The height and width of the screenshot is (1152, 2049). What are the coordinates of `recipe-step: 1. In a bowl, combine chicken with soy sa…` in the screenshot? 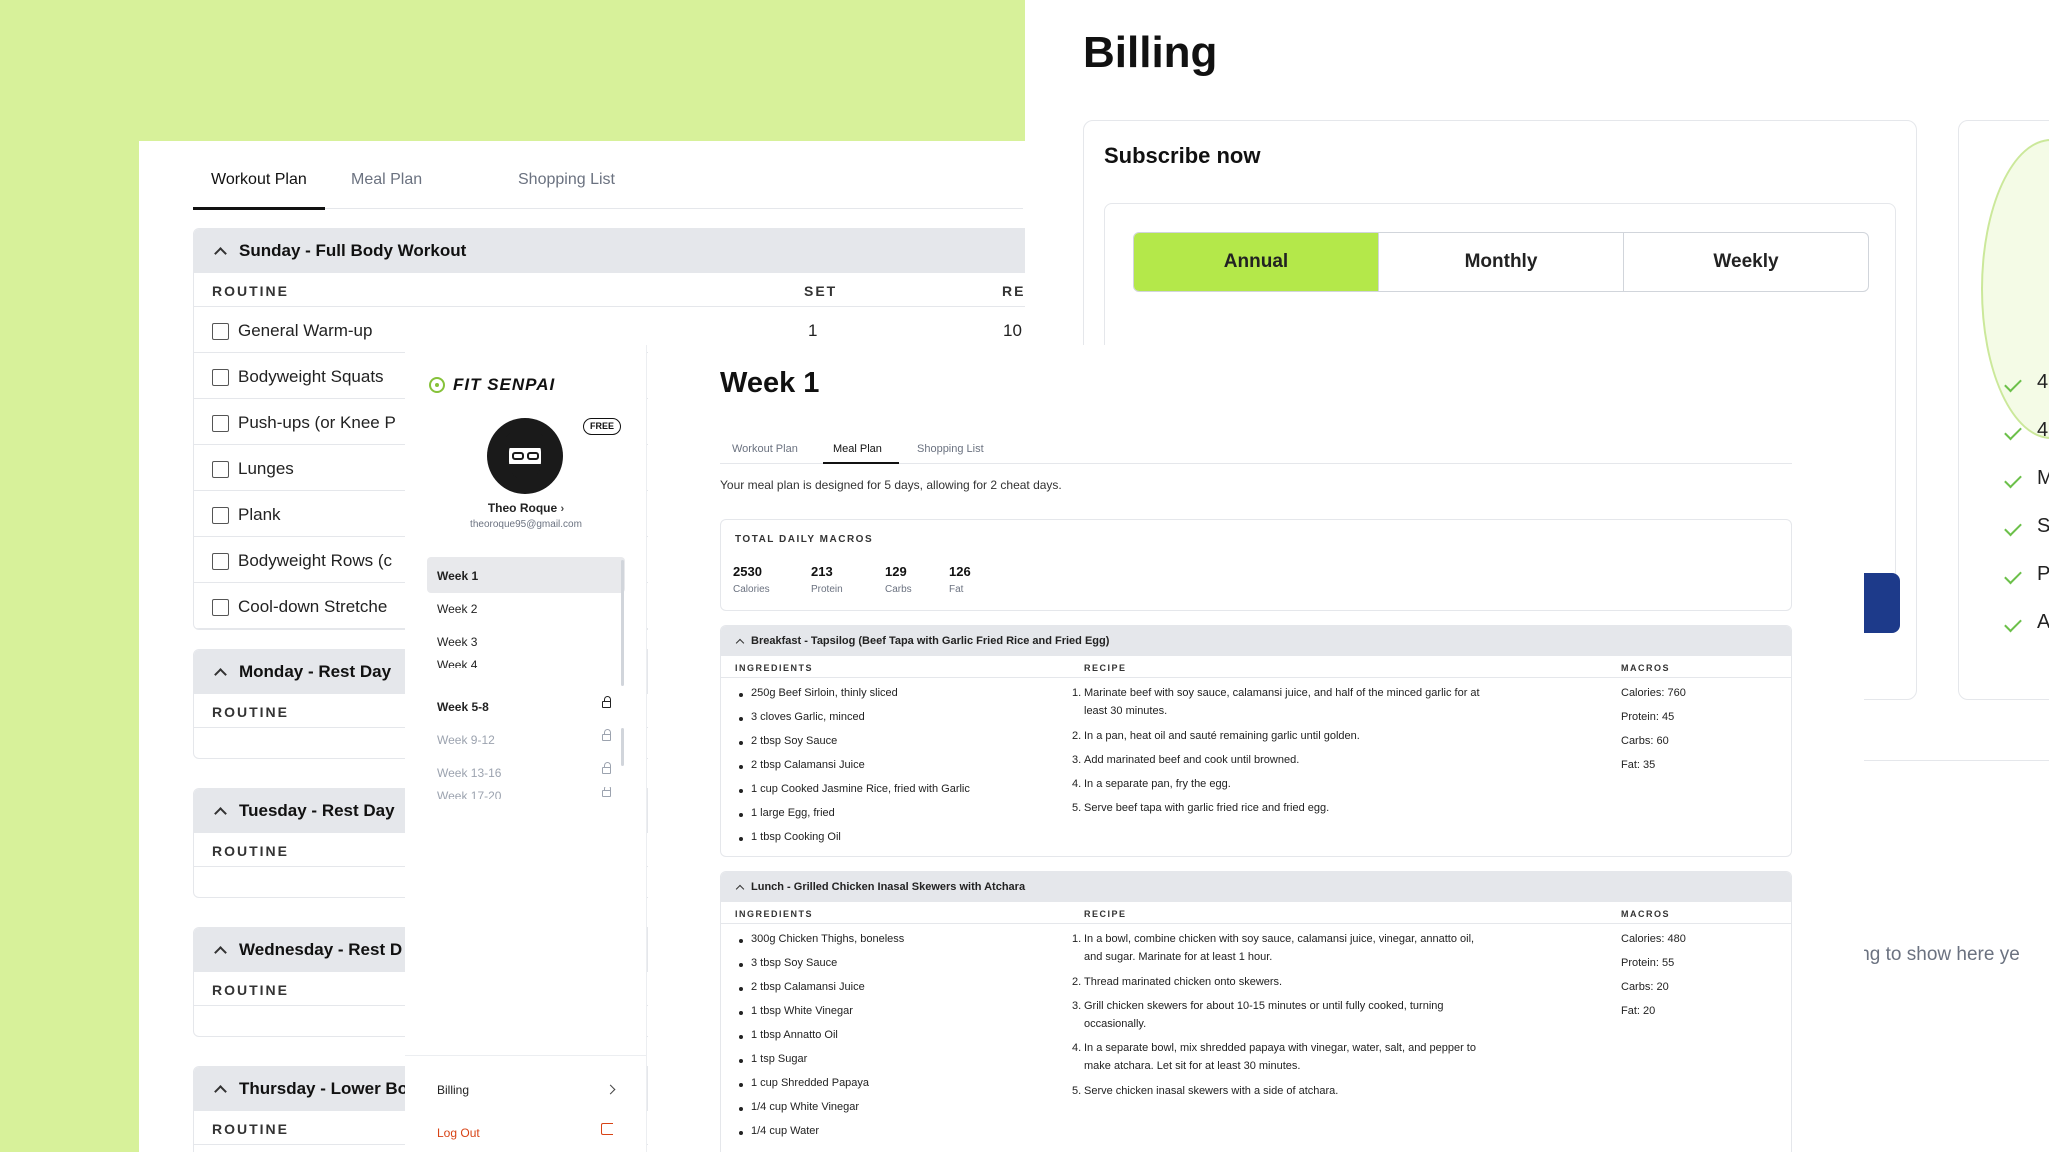 It's located at (1278, 948).